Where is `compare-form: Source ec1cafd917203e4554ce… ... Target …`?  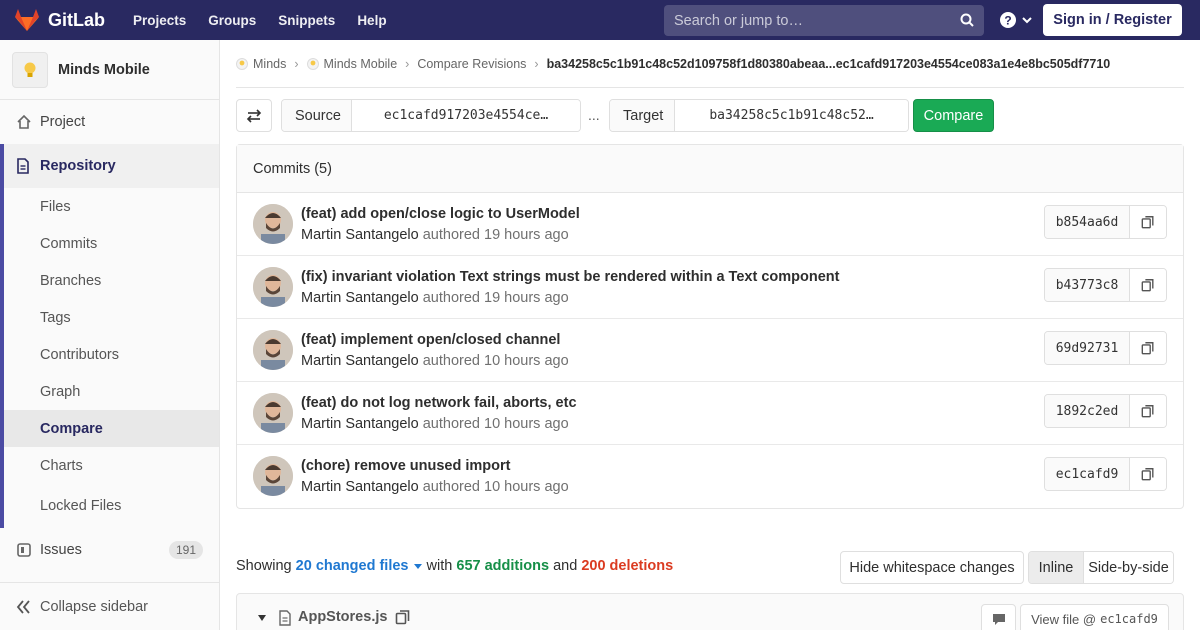 compare-form: Source ec1cafd917203e4554ce… ... Target … is located at coordinates (710, 116).